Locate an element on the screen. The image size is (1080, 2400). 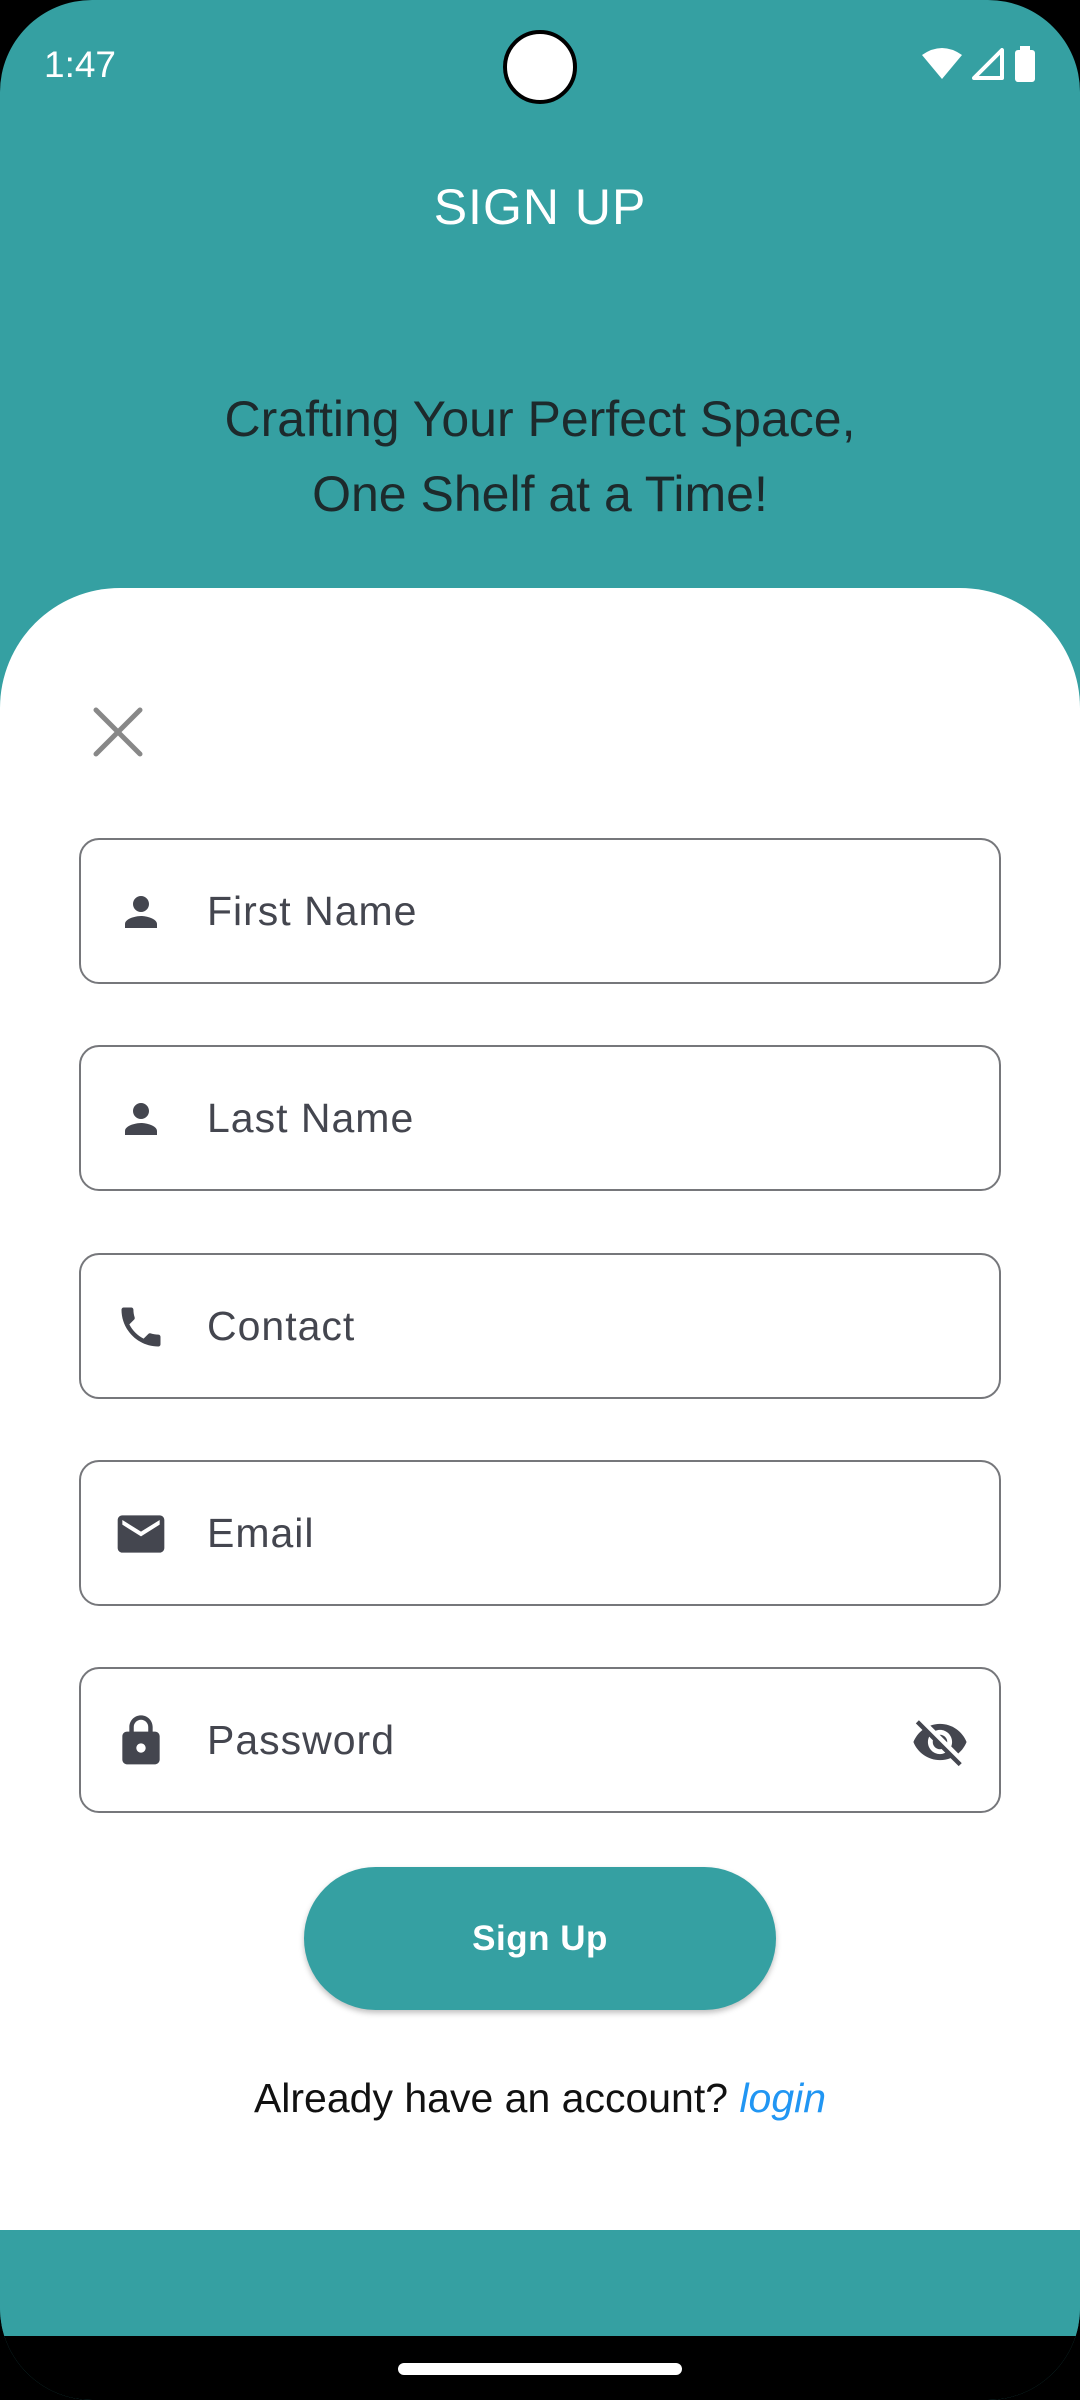
login-link: login is located at coordinates (782, 2098).